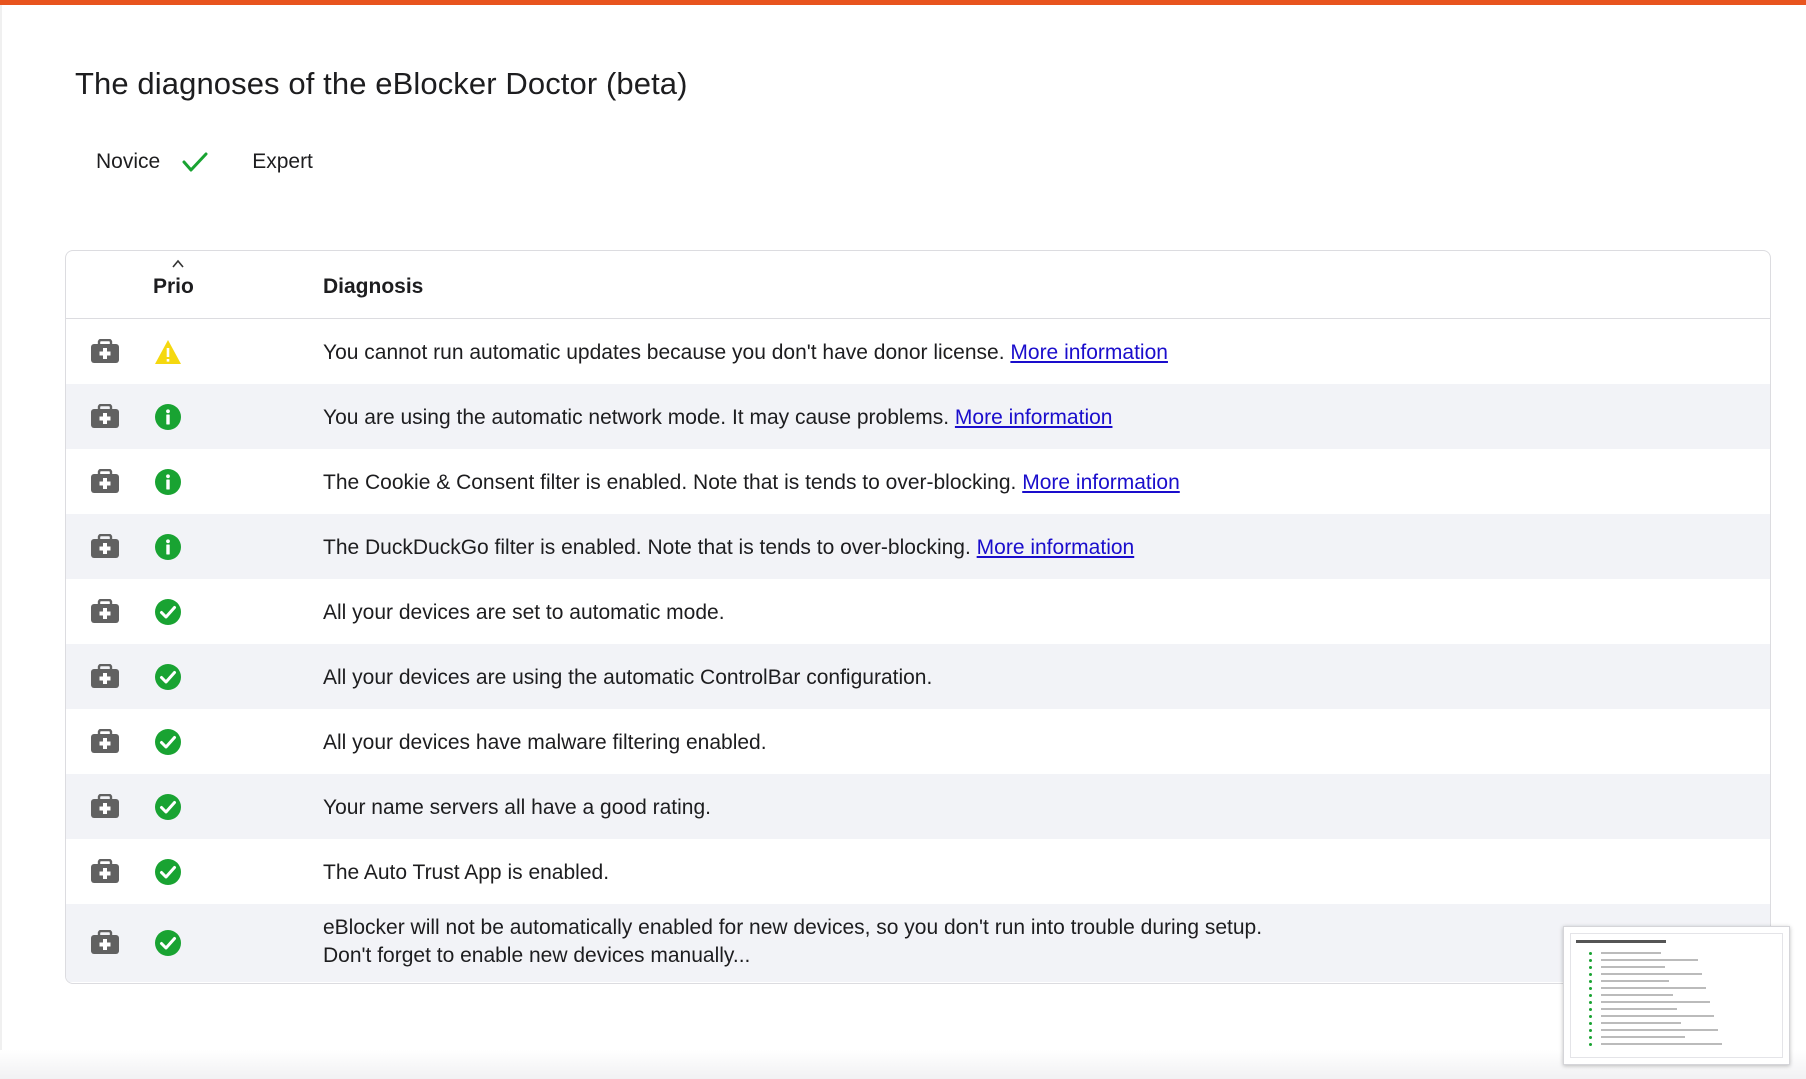 This screenshot has height=1079, width=1806. What do you see at coordinates (918, 285) in the screenshot?
I see `table-header: Prio Diagnosis` at bounding box center [918, 285].